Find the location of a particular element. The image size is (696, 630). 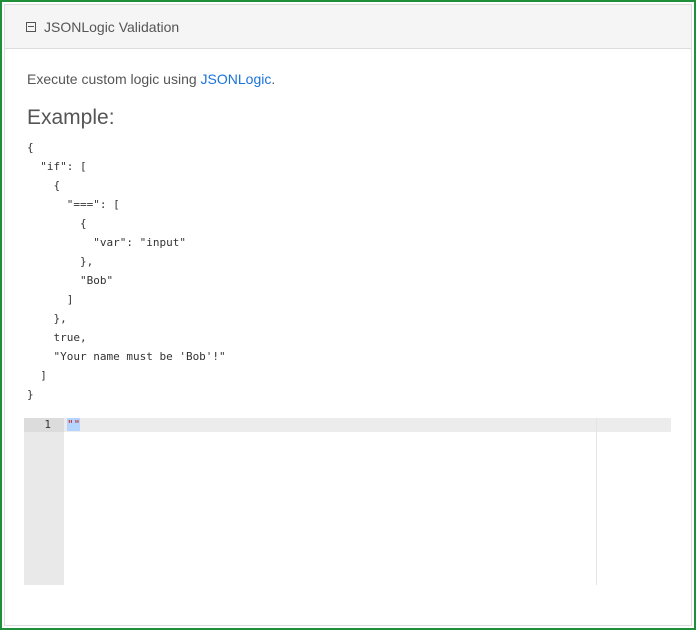

line-number: 1 is located at coordinates (44, 425).